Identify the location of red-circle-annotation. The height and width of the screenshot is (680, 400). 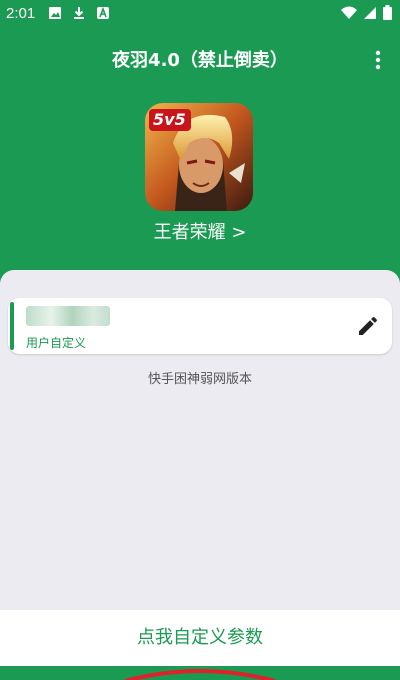
(200, 674).